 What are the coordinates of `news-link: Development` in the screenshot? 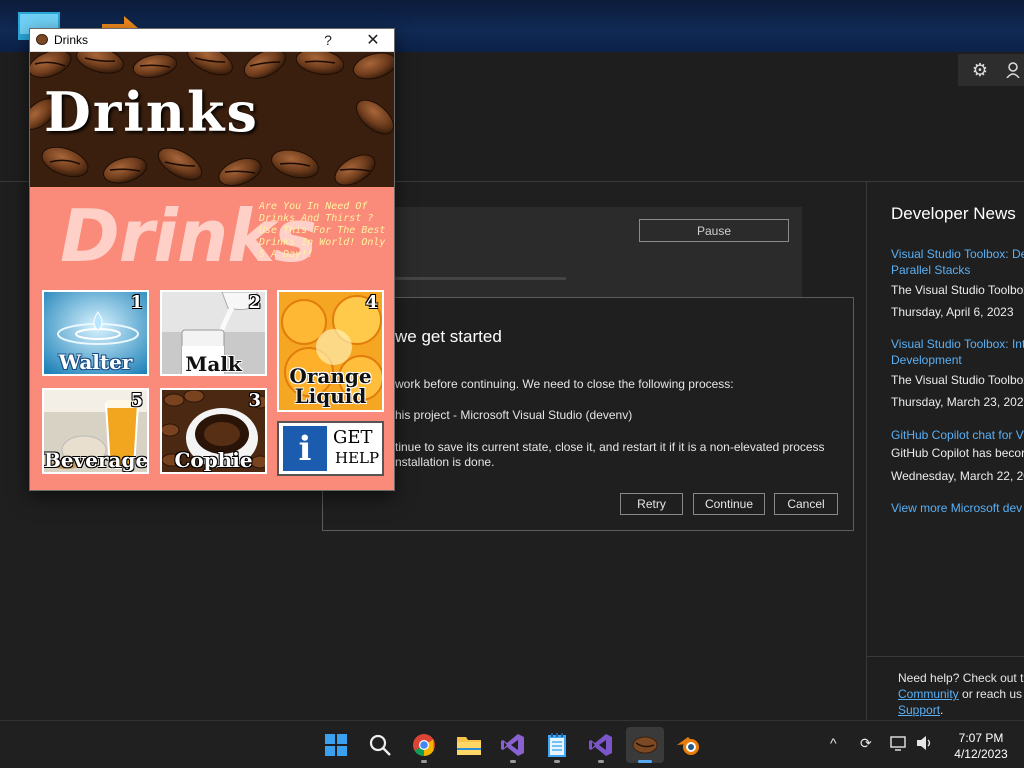 It's located at (926, 360).